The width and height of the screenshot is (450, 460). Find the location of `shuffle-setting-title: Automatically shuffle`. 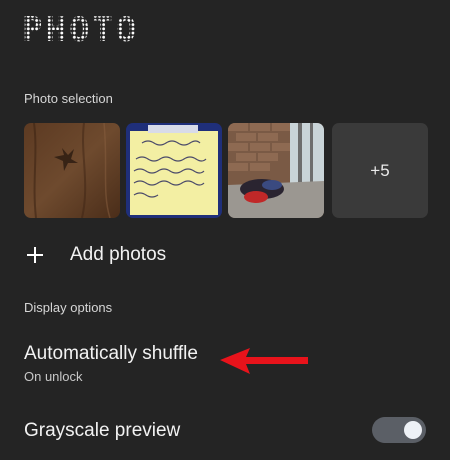

shuffle-setting-title: Automatically shuffle is located at coordinates (111, 353).